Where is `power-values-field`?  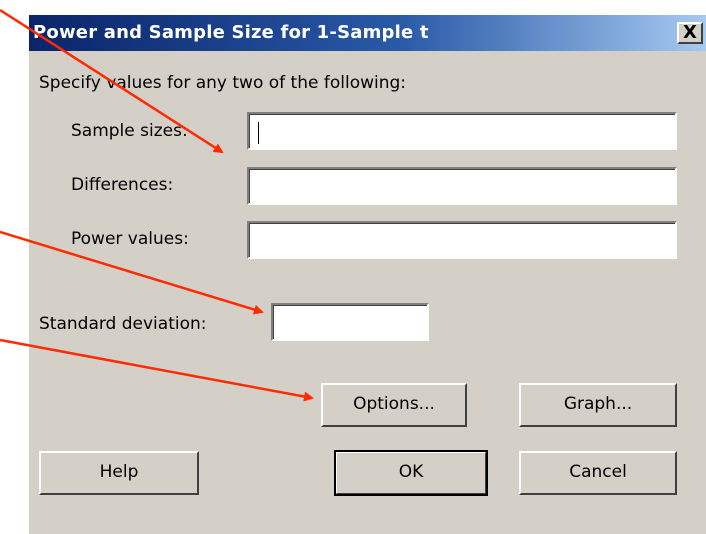 power-values-field is located at coordinates (462, 240).